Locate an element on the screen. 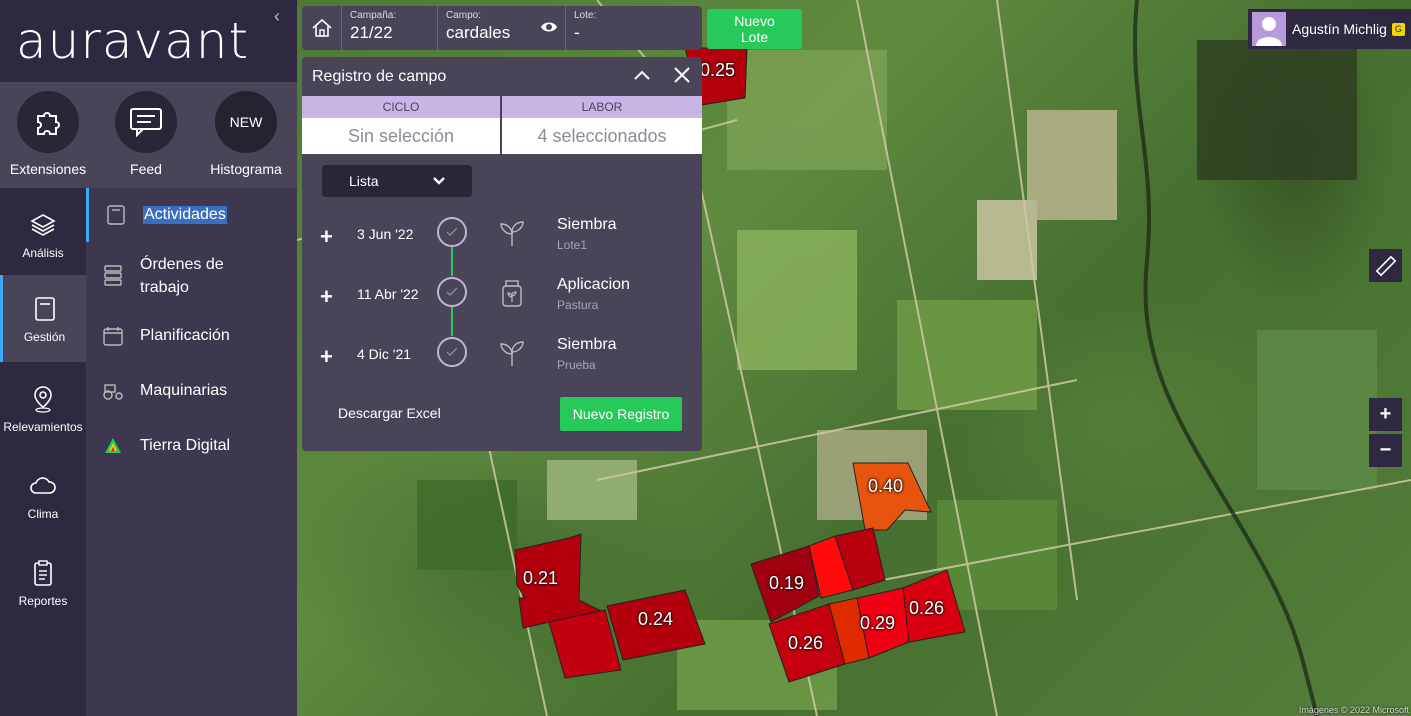  clipboard-icon is located at coordinates (43, 573).